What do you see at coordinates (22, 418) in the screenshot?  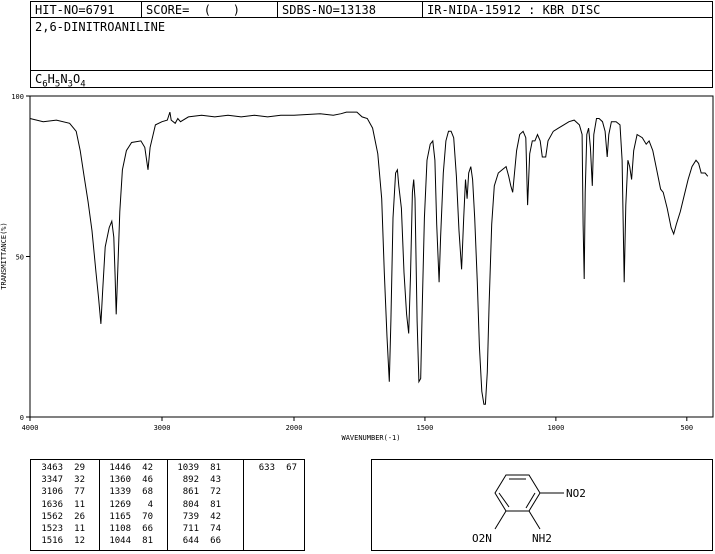 I see `y-tick-label: 0` at bounding box center [22, 418].